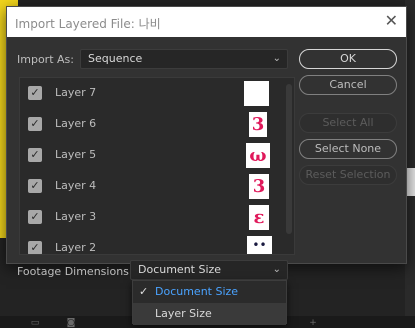 The image size is (415, 328). What do you see at coordinates (197, 291) in the screenshot?
I see `menu-item-label: Document Size` at bounding box center [197, 291].